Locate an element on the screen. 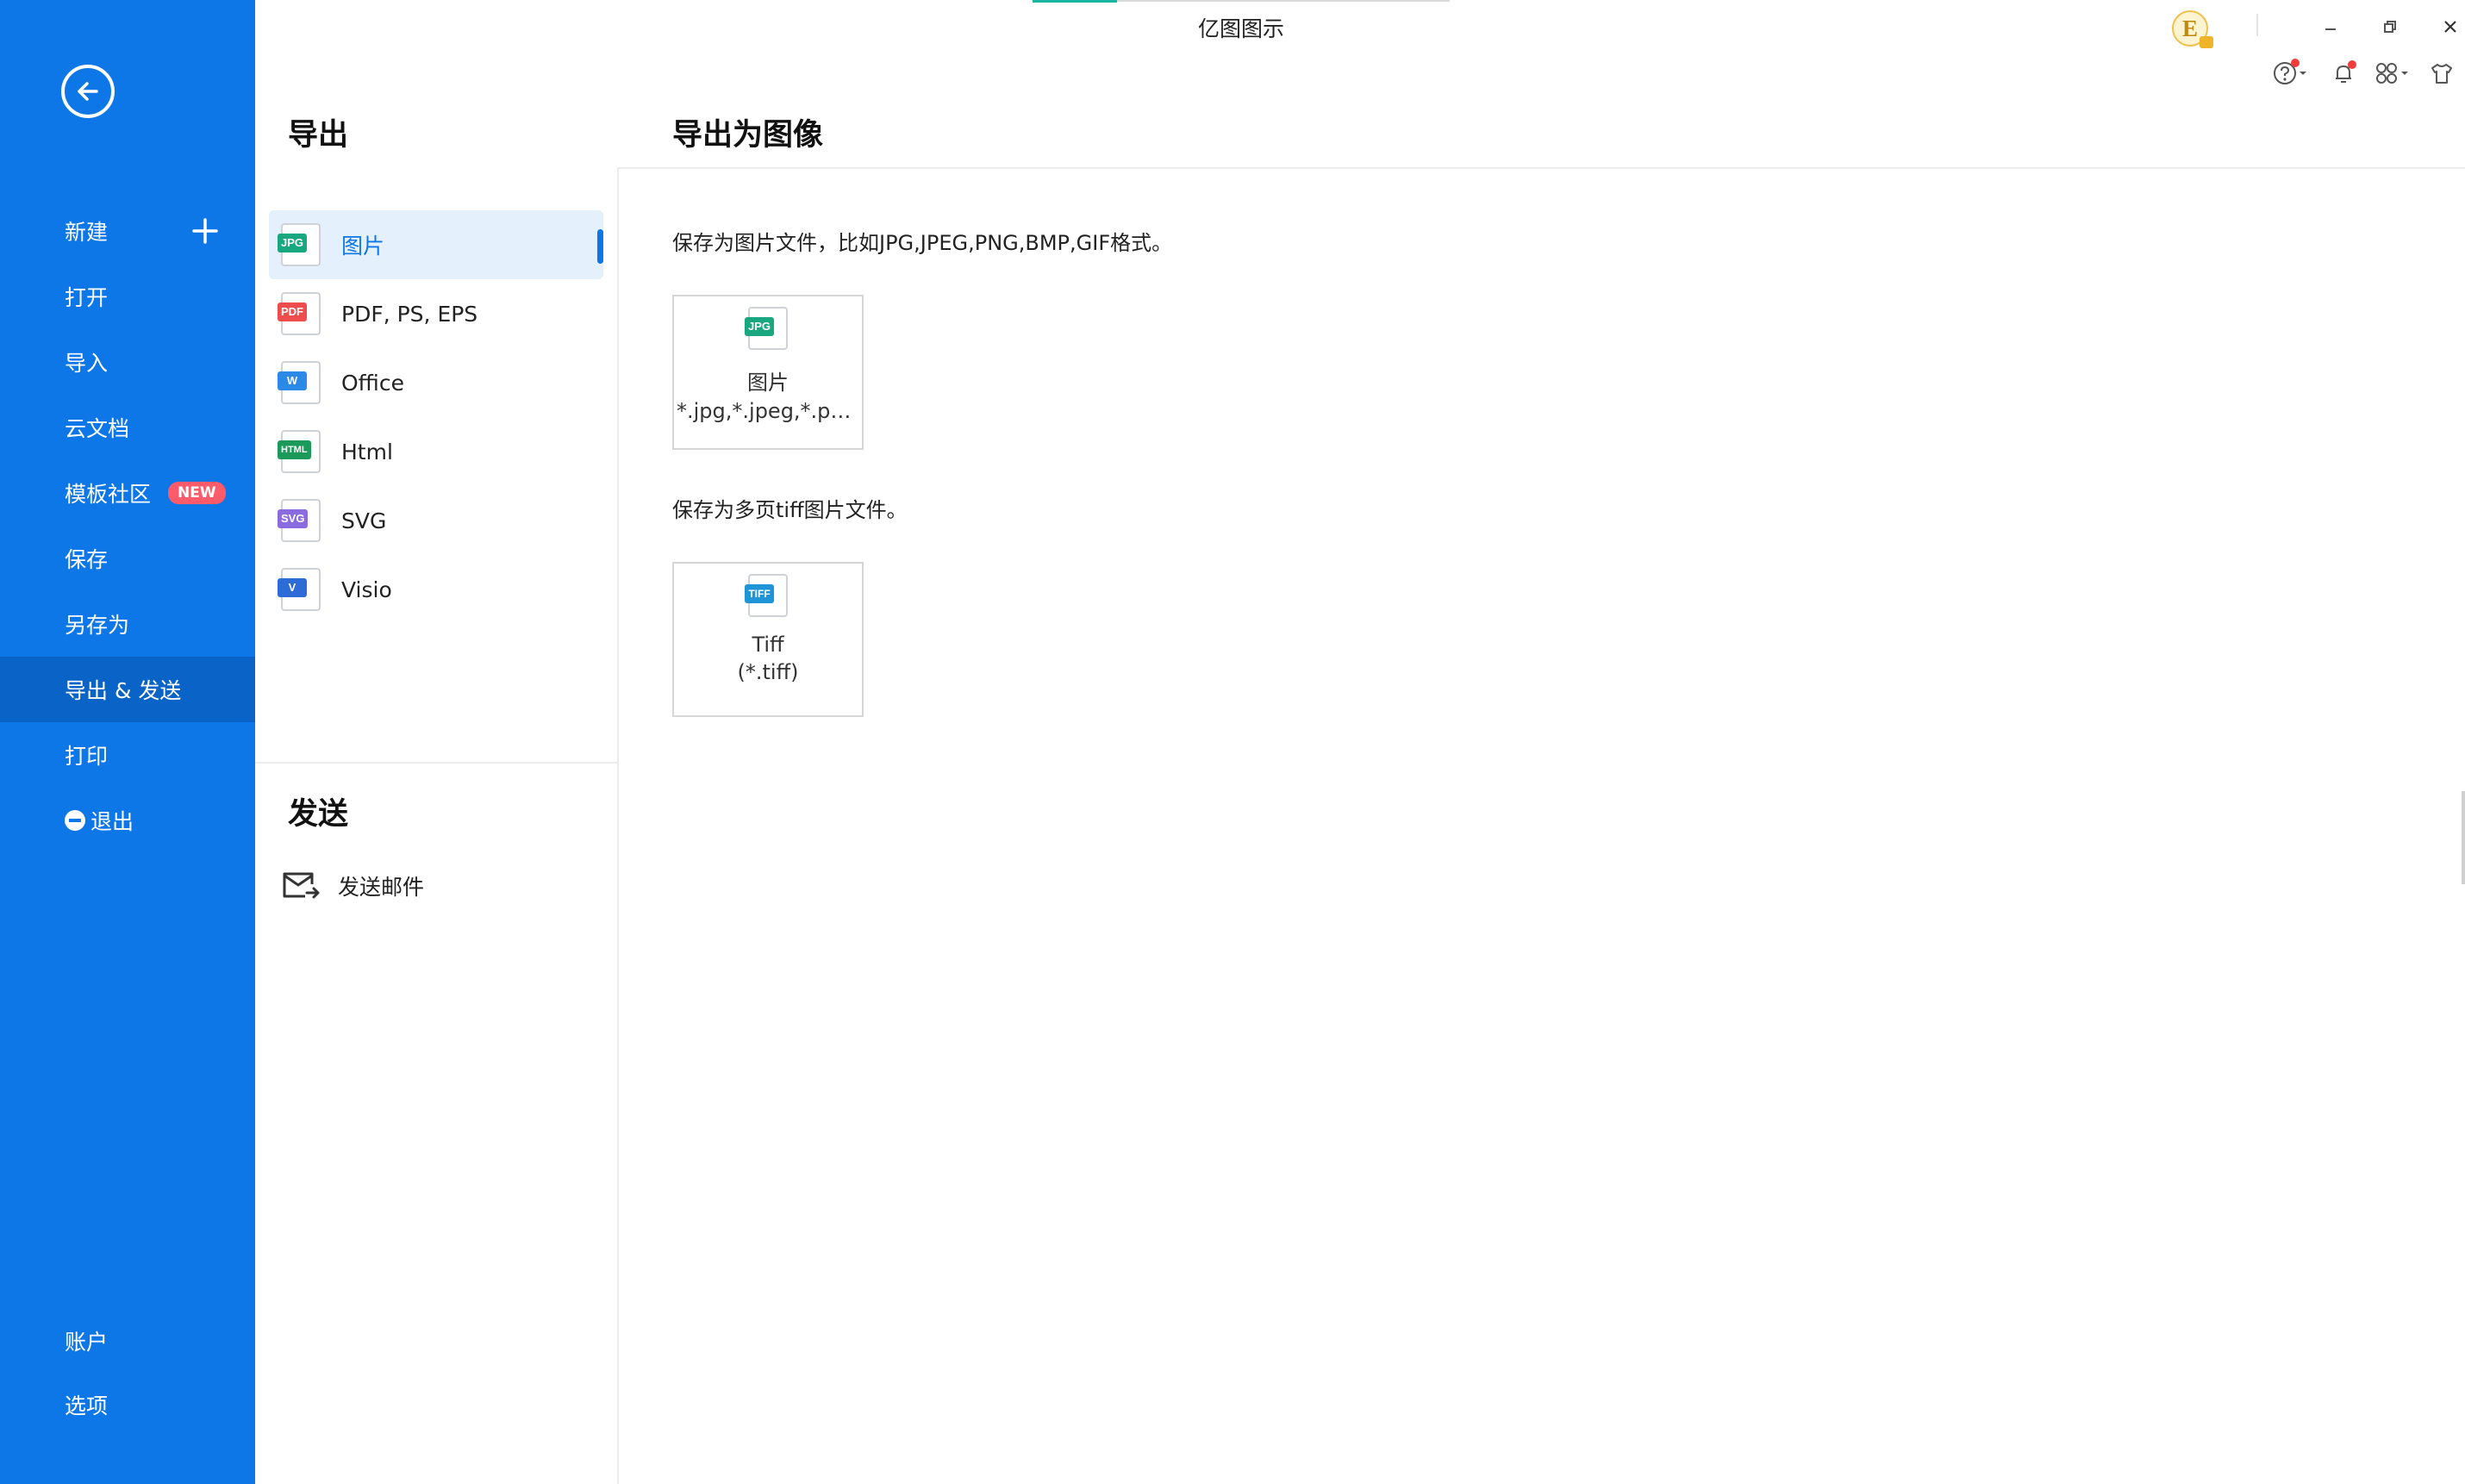 The height and width of the screenshot is (1484, 2465). format-item-pdf: PDF PDF, PS, EPS is located at coordinates (436, 313).